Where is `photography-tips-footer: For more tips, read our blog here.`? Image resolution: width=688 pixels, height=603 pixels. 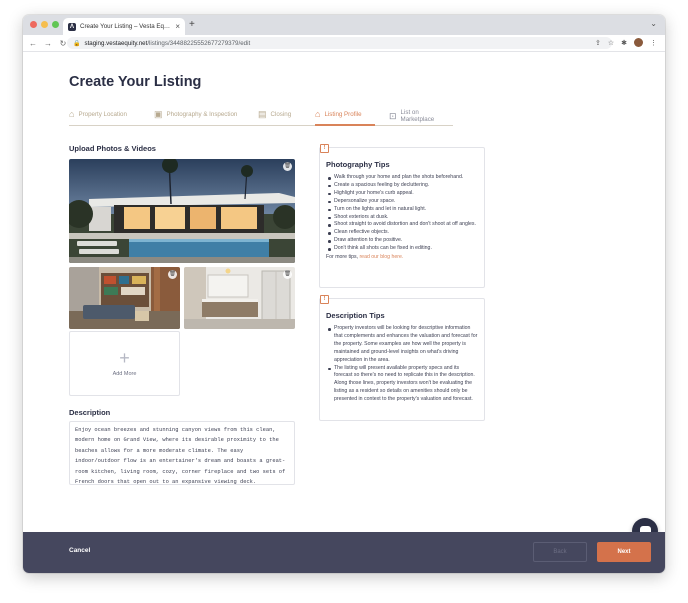
photography-tips-footer: For more tips, read our blog here. is located at coordinates (402, 257).